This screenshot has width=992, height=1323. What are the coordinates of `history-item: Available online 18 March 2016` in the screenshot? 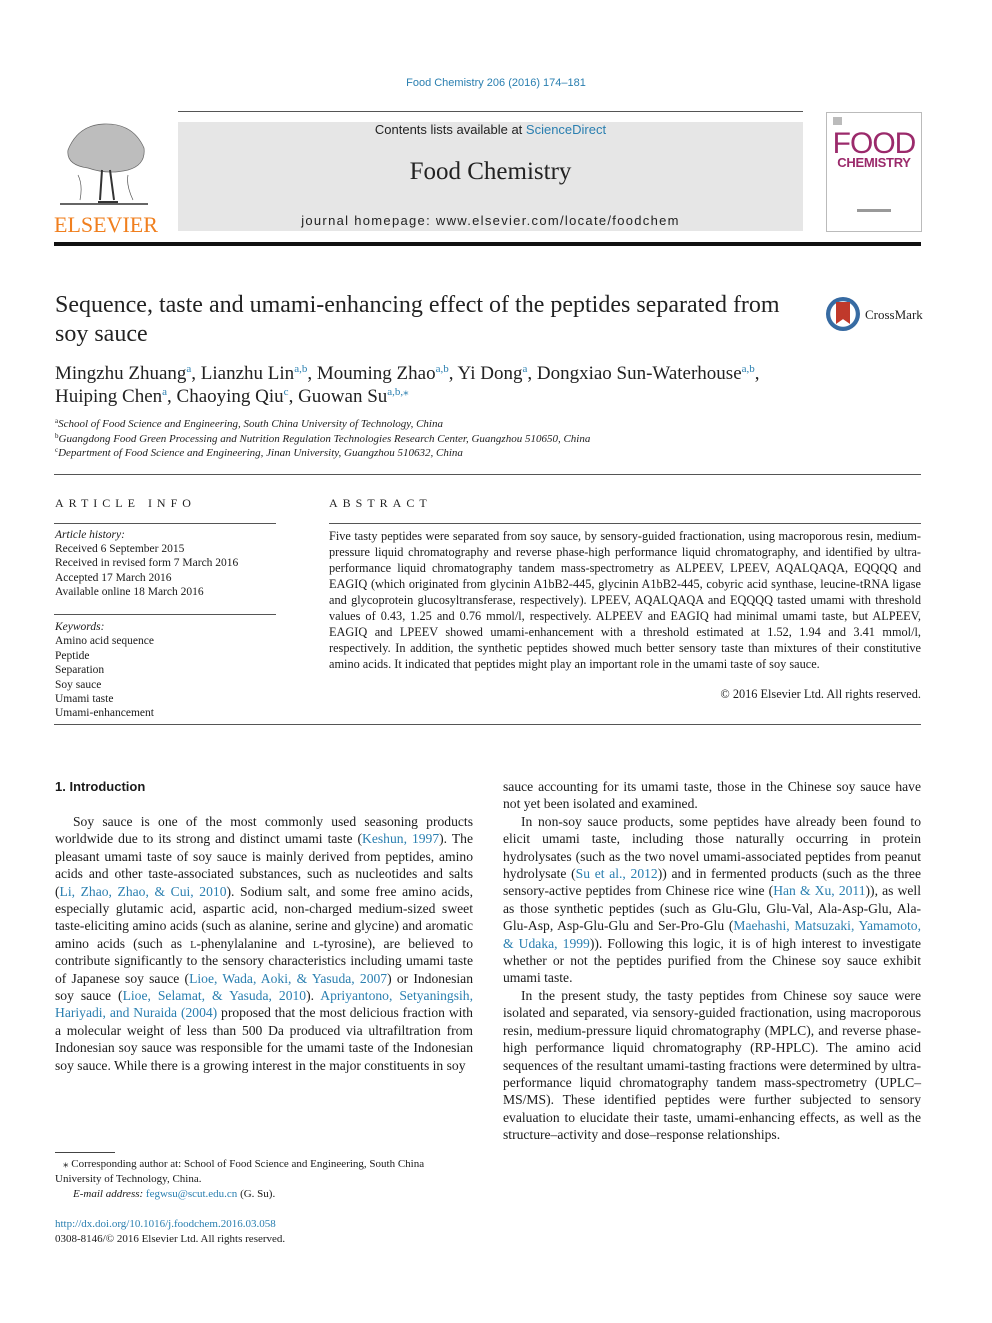 It's located at (129, 591).